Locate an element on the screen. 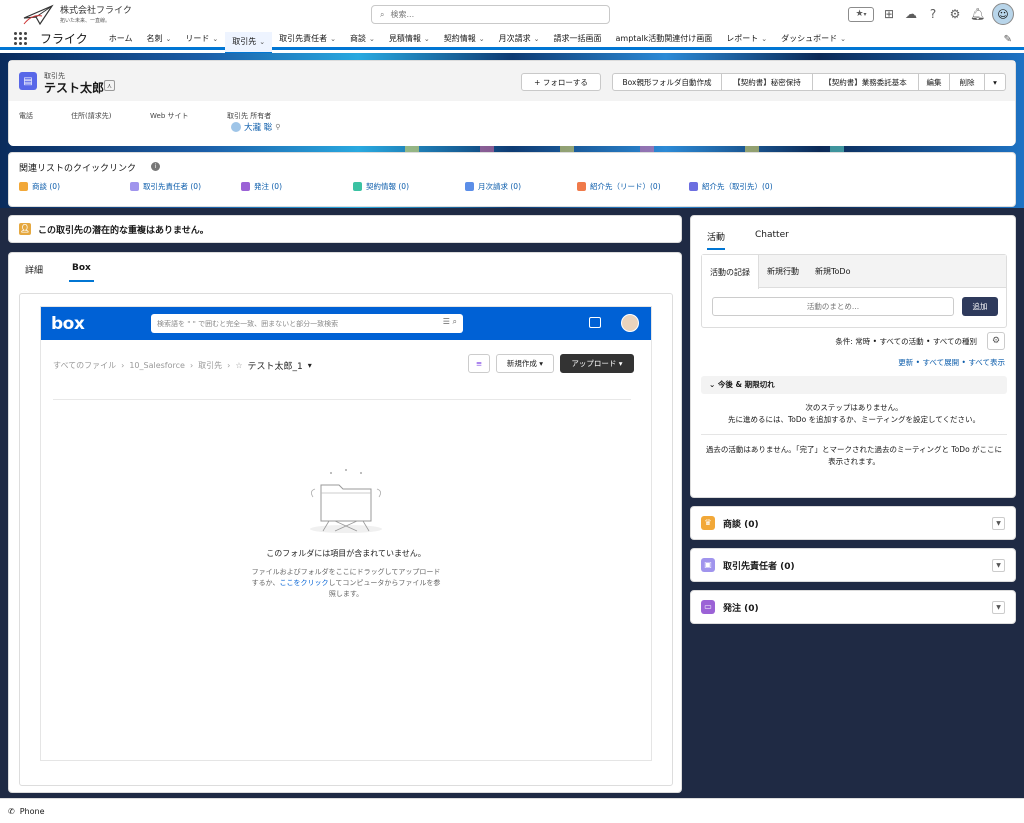 The image size is (1024, 823). box-logo: box is located at coordinates (68, 324).